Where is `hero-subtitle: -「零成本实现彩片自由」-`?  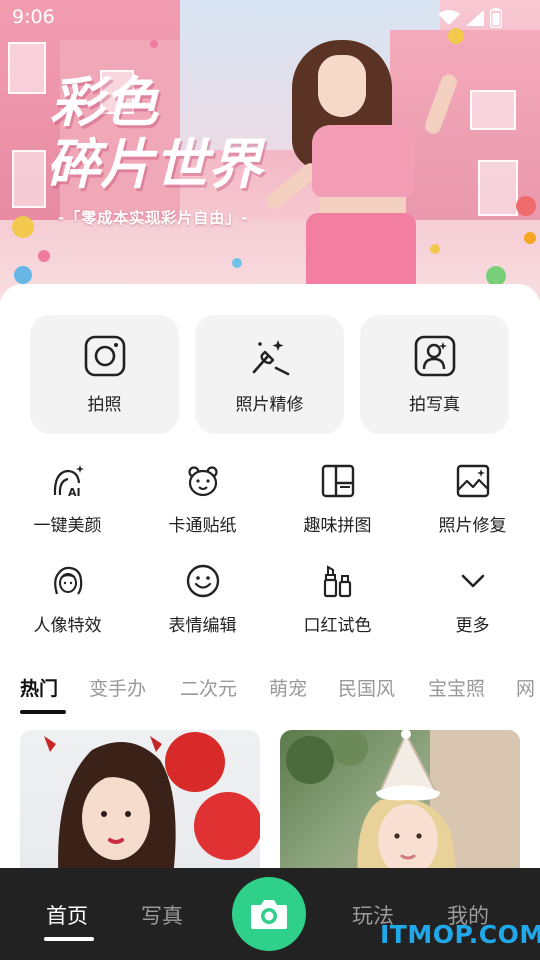
hero-subtitle: -「零成本实现彩片自由」- is located at coordinates (153, 218).